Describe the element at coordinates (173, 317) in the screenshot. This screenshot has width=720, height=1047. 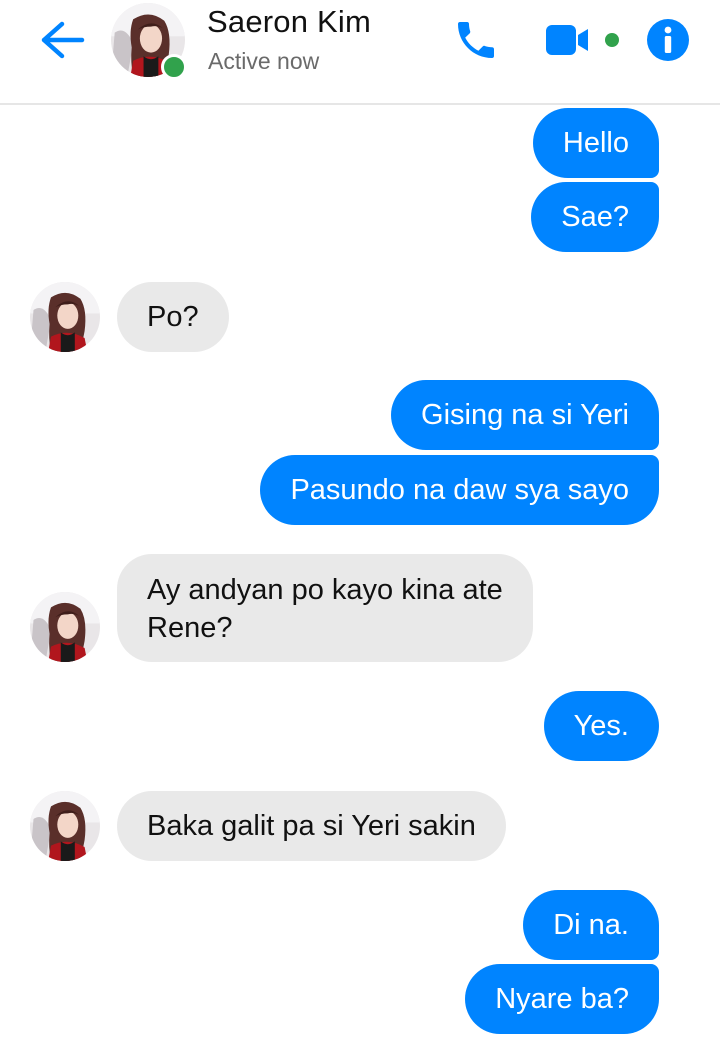
I see `incoming-message: Po?` at that location.